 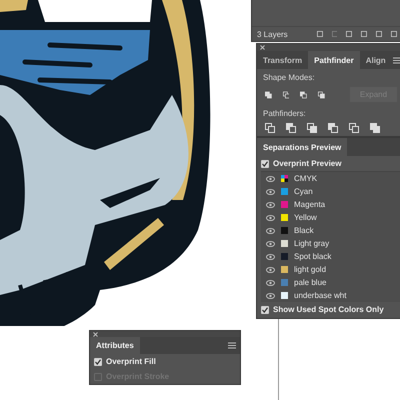 I want to click on checkbox-label: Overprint Fill, so click(x=131, y=361).